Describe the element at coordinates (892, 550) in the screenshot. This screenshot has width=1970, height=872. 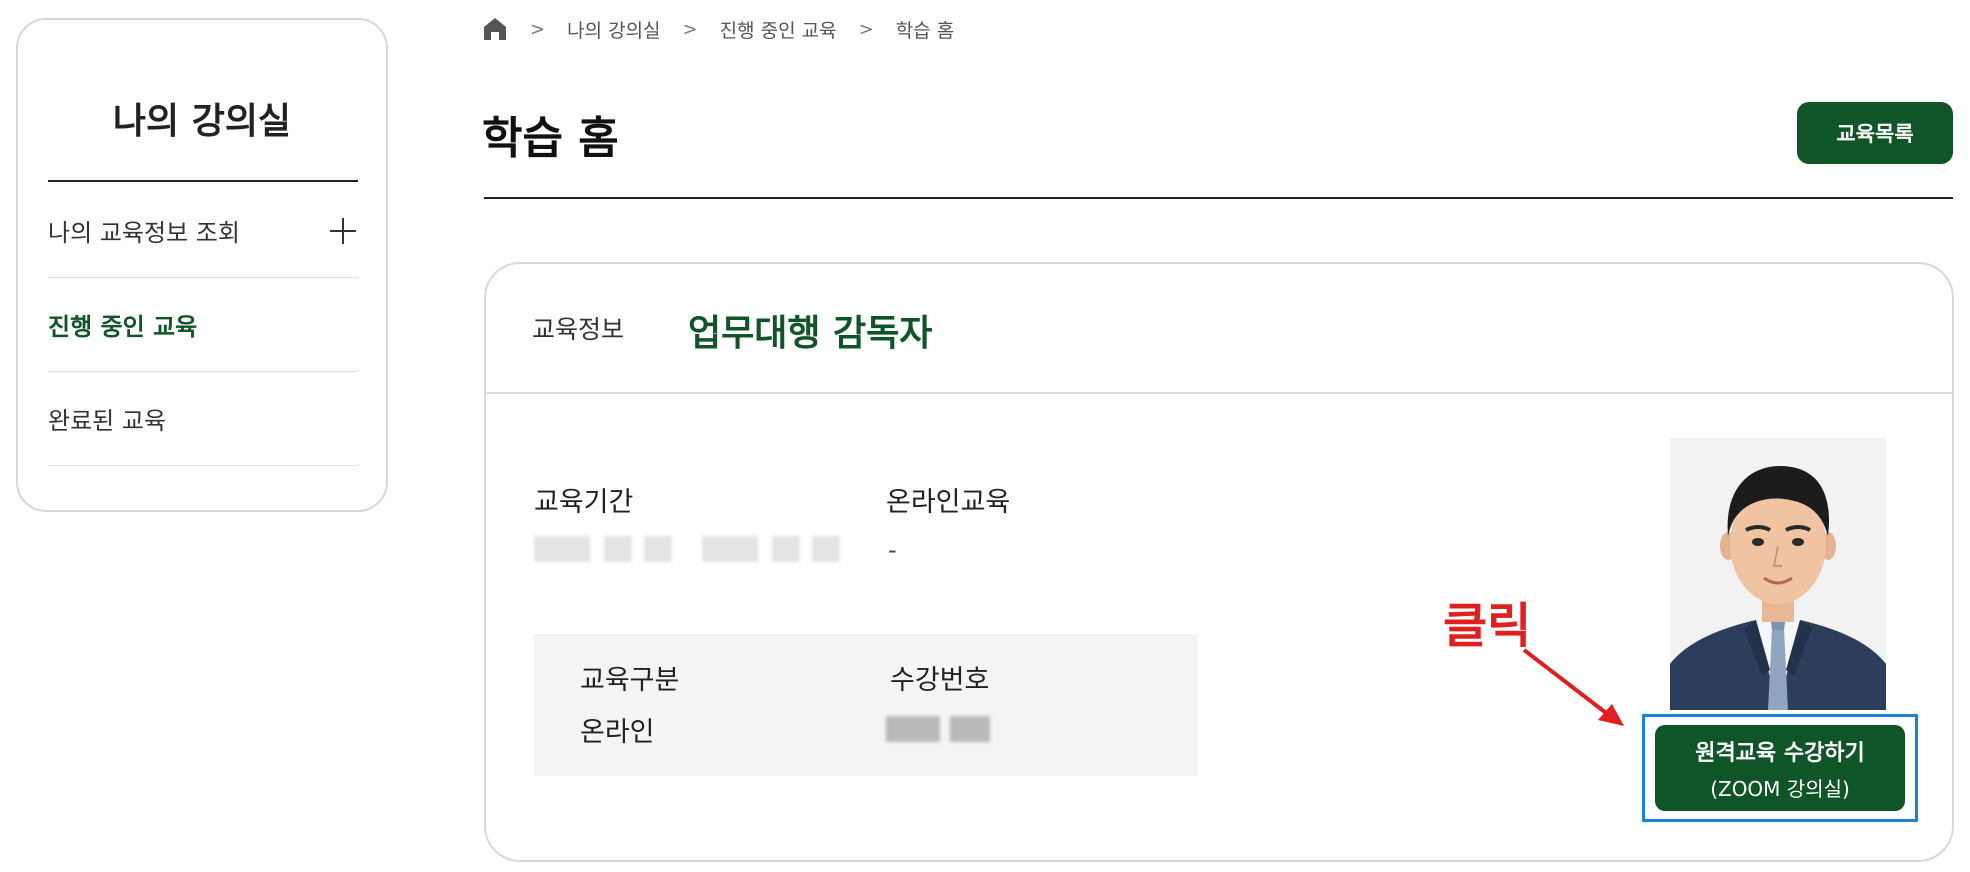
I see `online-education-value: -` at that location.